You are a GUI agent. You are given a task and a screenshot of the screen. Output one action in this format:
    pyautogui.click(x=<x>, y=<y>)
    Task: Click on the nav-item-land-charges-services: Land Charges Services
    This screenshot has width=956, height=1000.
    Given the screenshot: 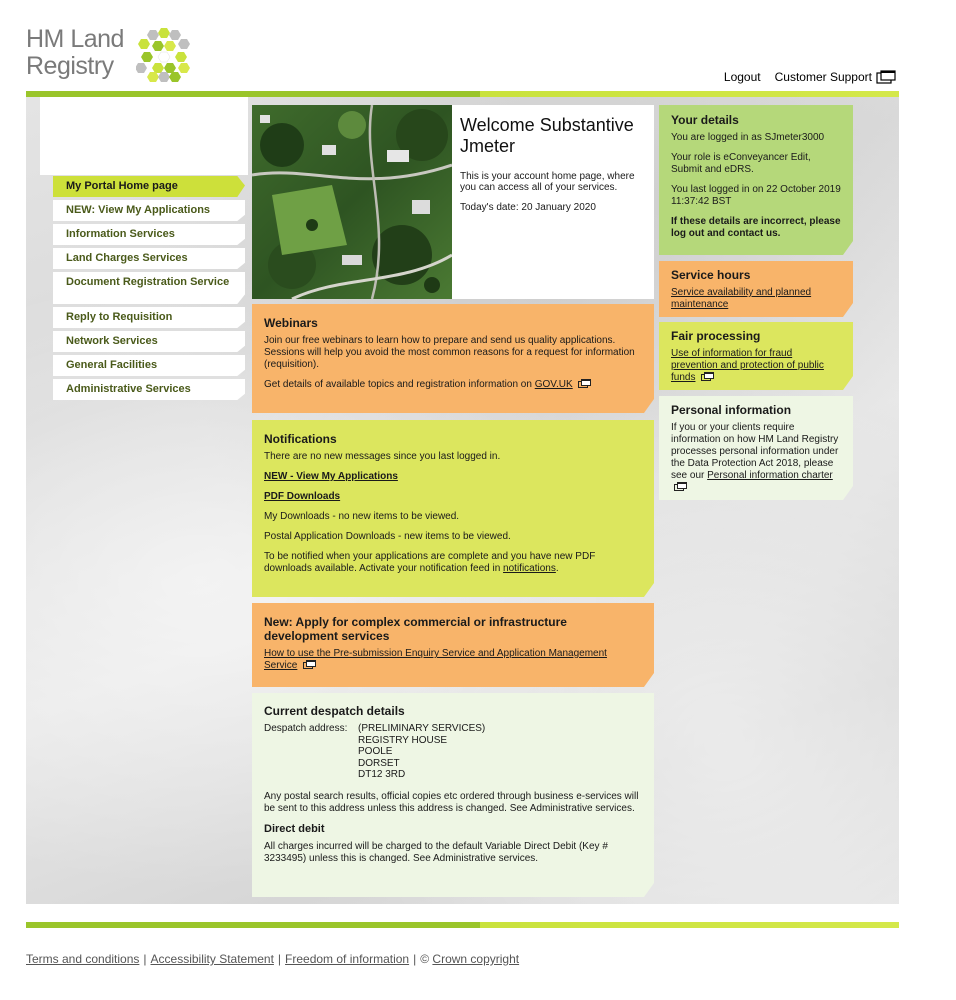 What is the action you would take?
    pyautogui.click(x=149, y=258)
    